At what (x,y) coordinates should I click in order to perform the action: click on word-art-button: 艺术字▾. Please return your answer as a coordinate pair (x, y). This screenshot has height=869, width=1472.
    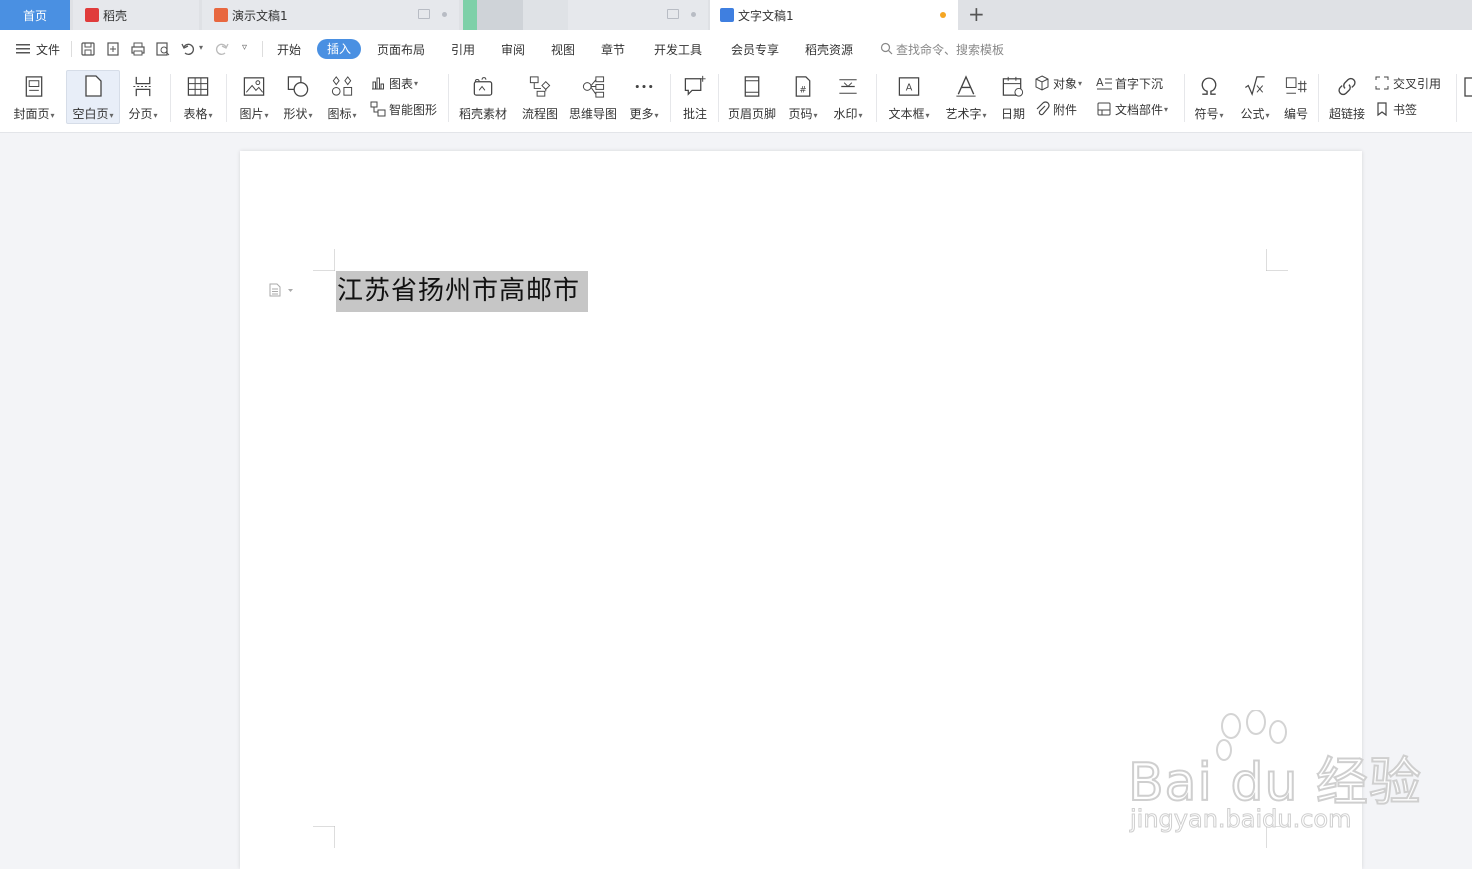
    Looking at the image, I should click on (966, 97).